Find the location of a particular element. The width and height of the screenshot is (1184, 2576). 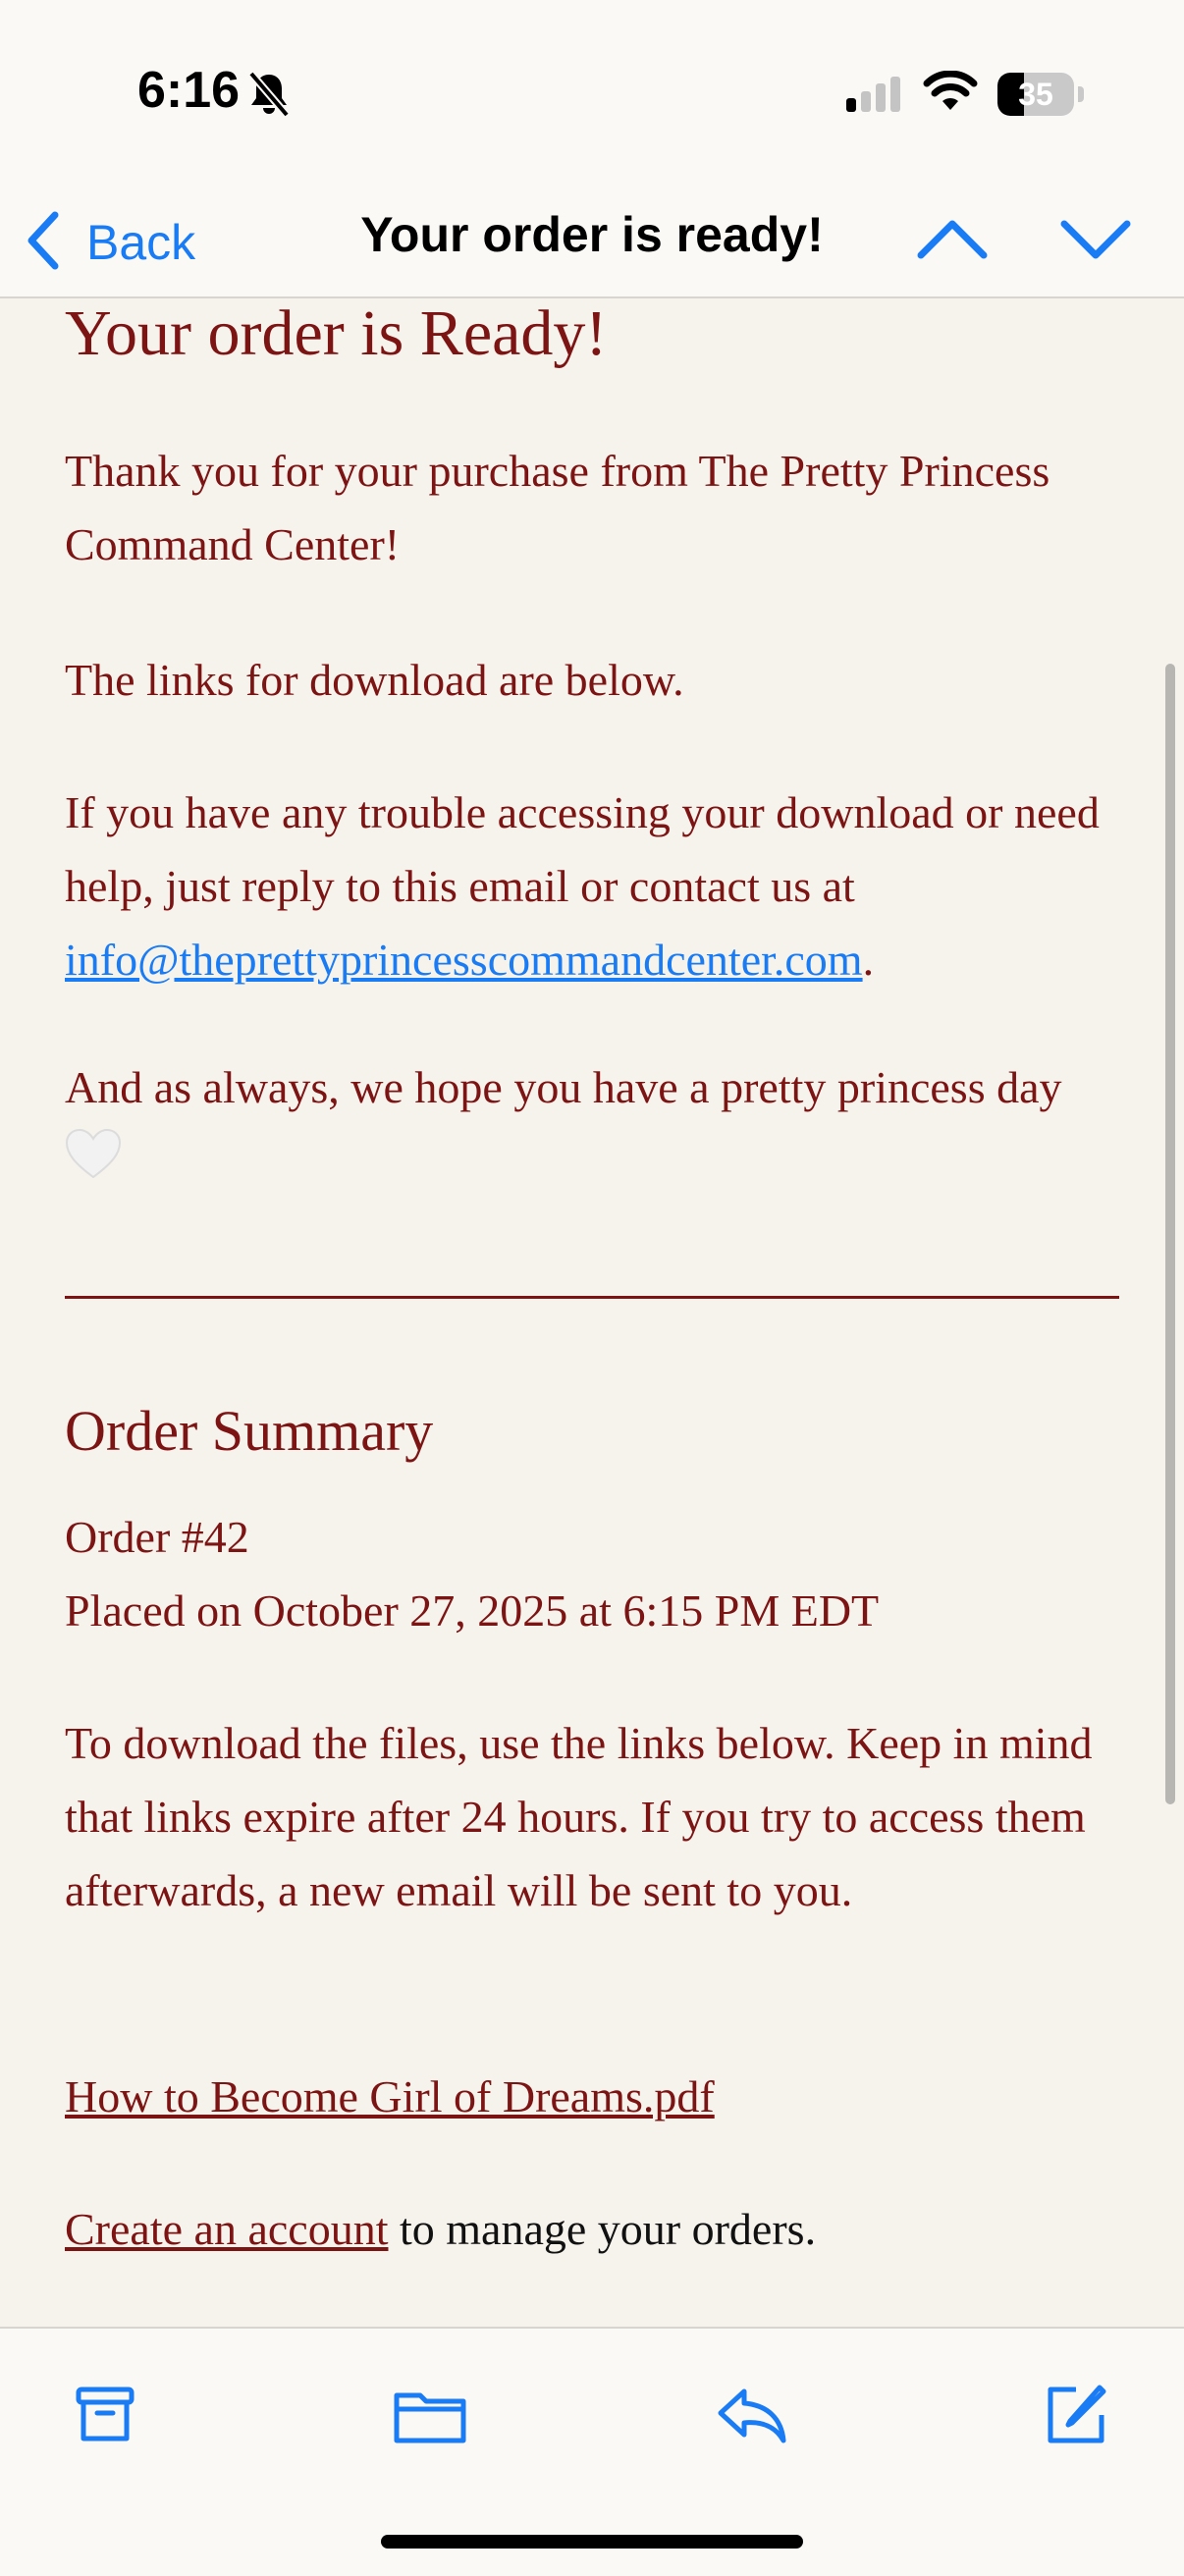

section-divider is located at coordinates (592, 1297).